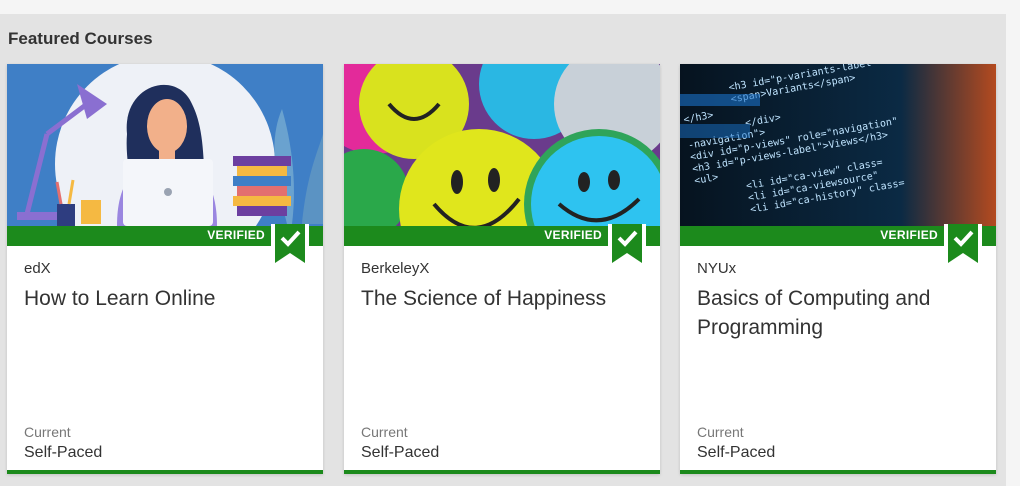  Describe the element at coordinates (169, 298) in the screenshot. I see `course-title: How to Learn Online` at that location.